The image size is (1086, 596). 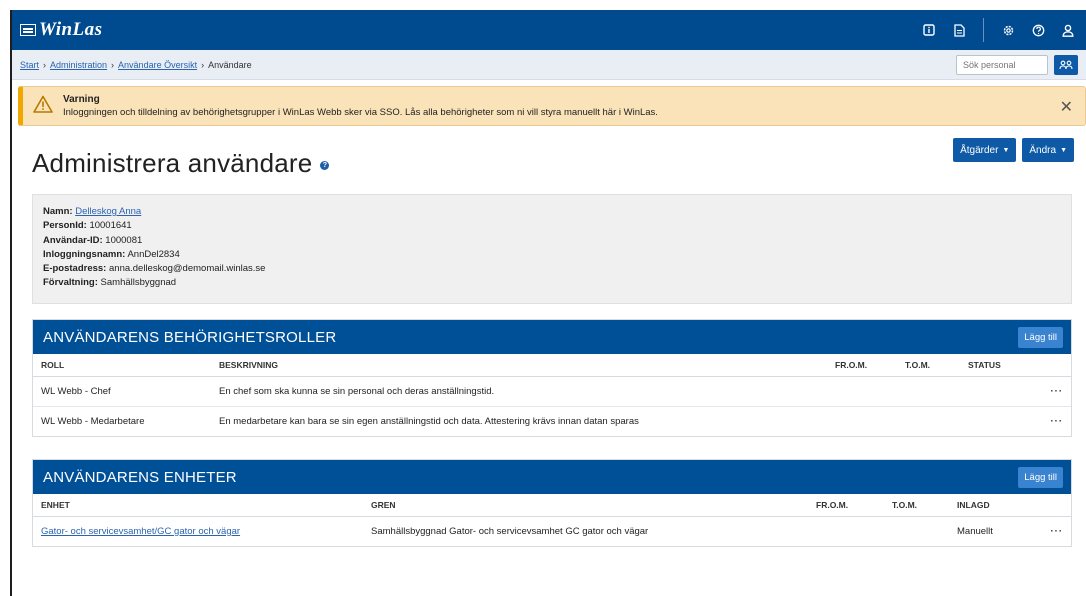 I want to click on table-header-row: ENHET GREN FR.O.M. T.O.M. INLAGD, so click(x=552, y=505).